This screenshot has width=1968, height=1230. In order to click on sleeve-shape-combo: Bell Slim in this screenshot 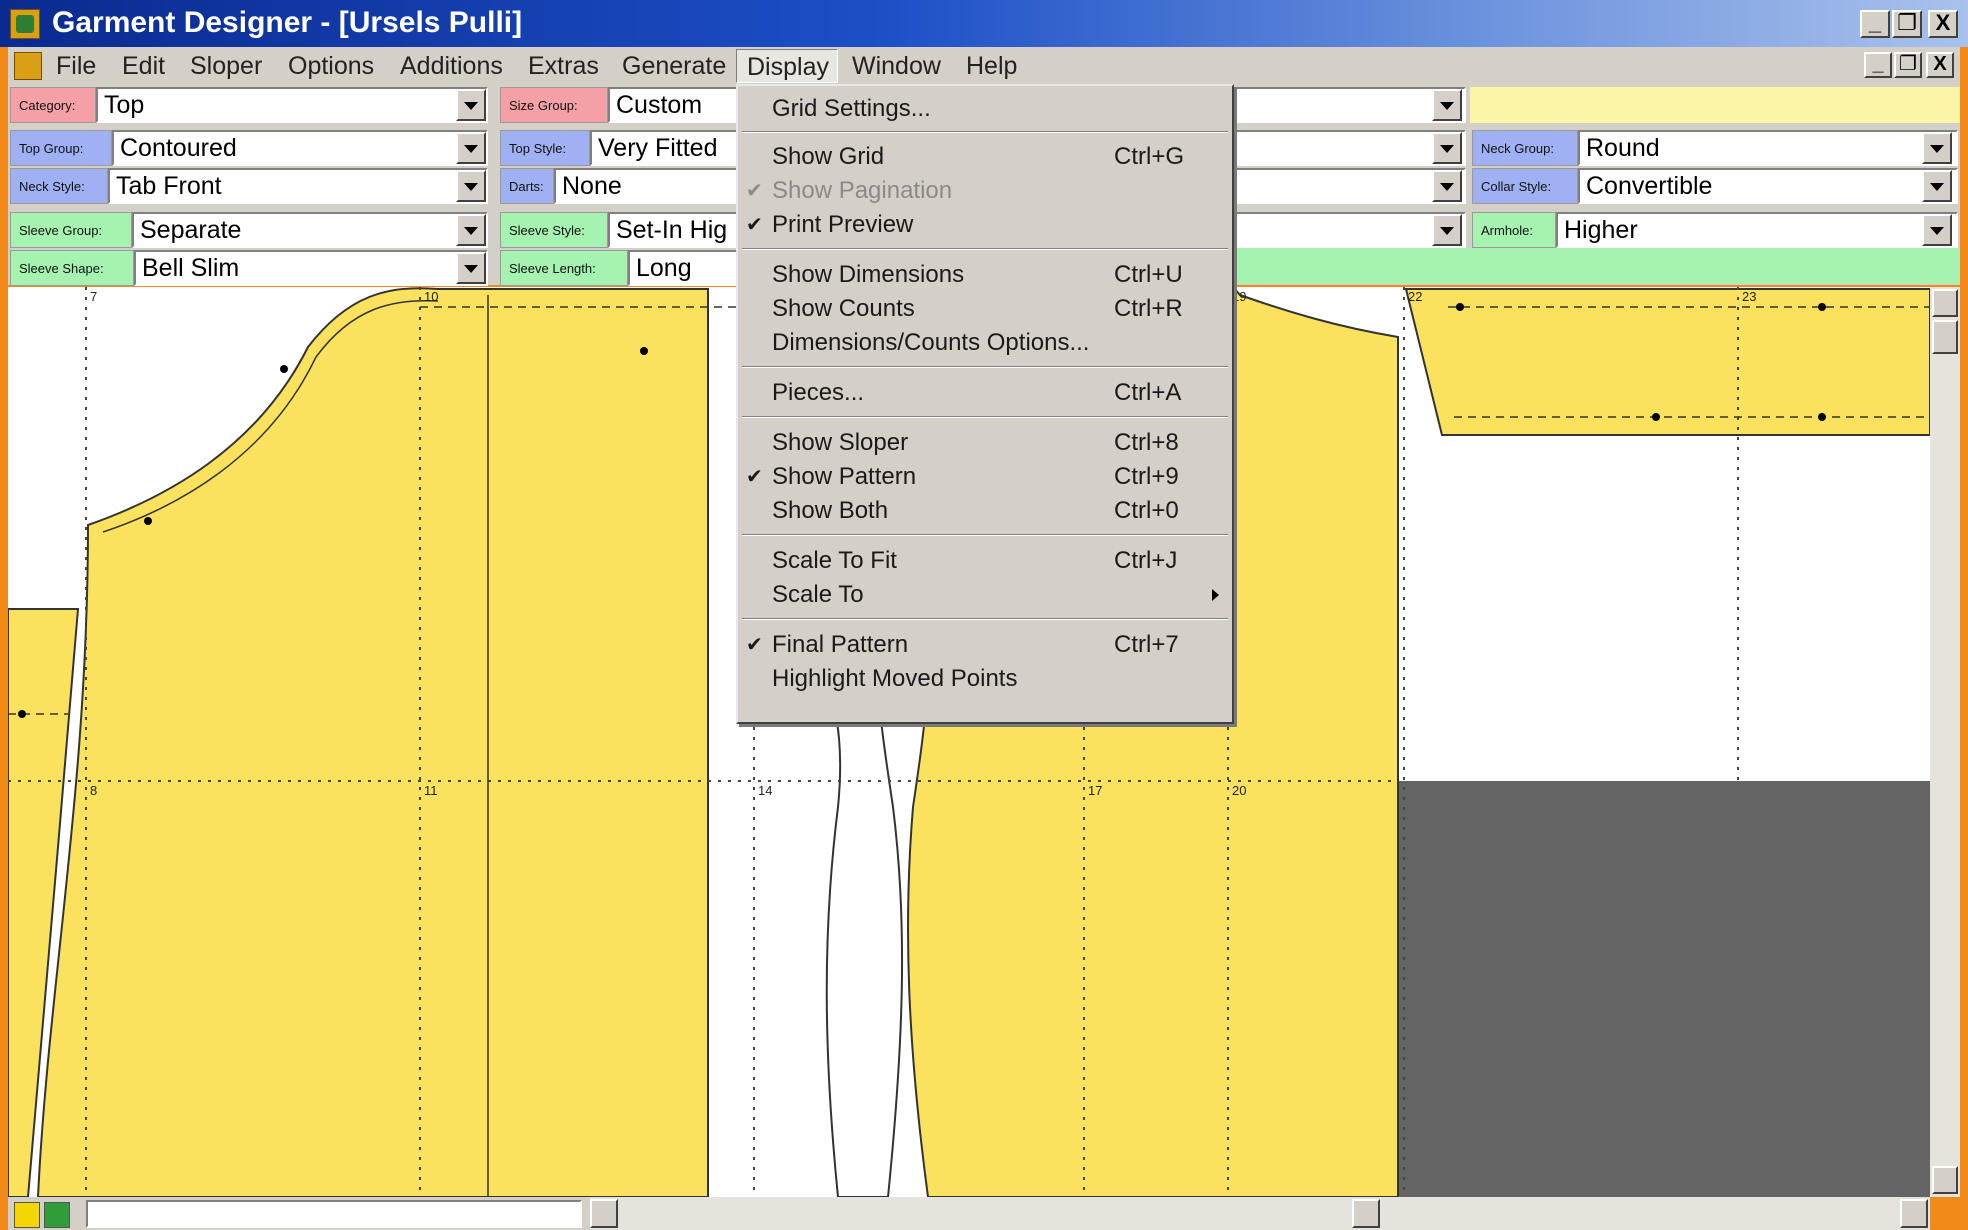, I will do `click(311, 268)`.